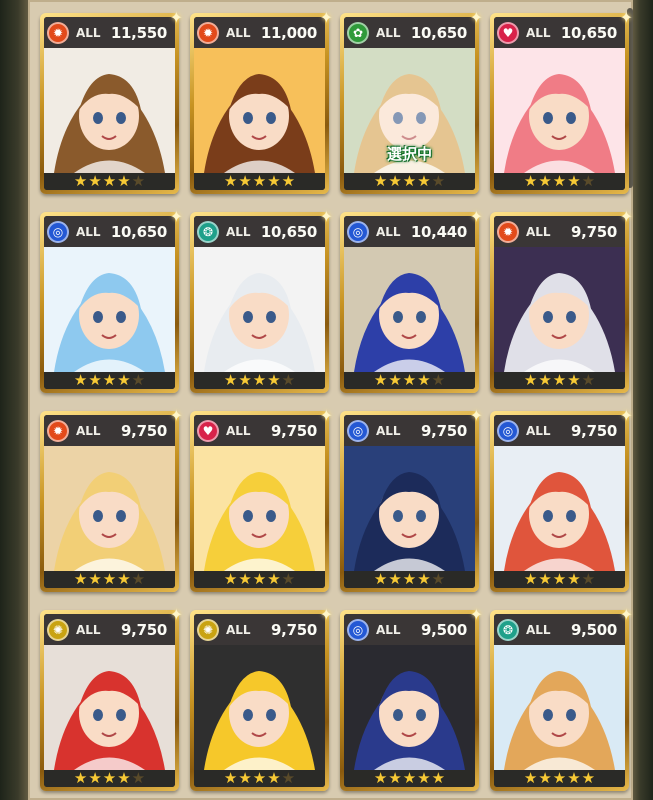  I want to click on card-frame: ◎ ALL 9,500 ★ ★ ★ ★ ★, so click(409, 700).